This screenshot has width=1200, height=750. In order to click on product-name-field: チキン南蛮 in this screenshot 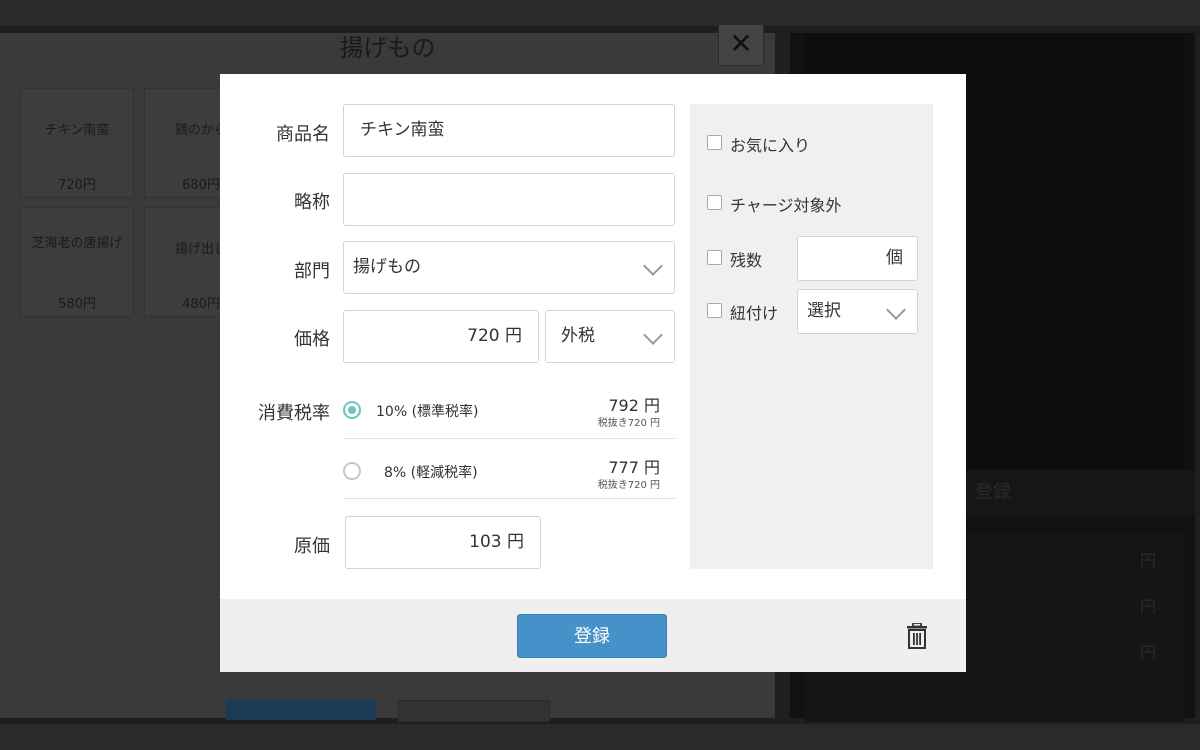, I will do `click(509, 130)`.